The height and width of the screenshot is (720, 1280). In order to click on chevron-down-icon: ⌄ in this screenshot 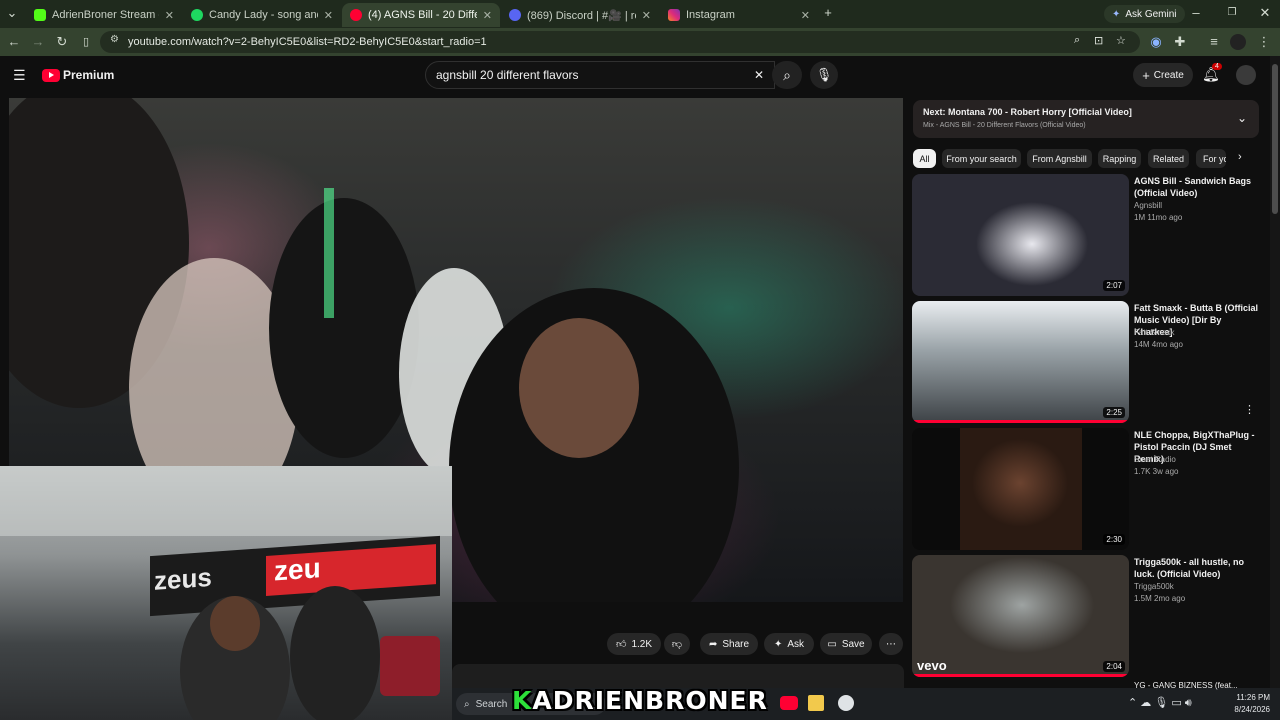, I will do `click(1242, 118)`.